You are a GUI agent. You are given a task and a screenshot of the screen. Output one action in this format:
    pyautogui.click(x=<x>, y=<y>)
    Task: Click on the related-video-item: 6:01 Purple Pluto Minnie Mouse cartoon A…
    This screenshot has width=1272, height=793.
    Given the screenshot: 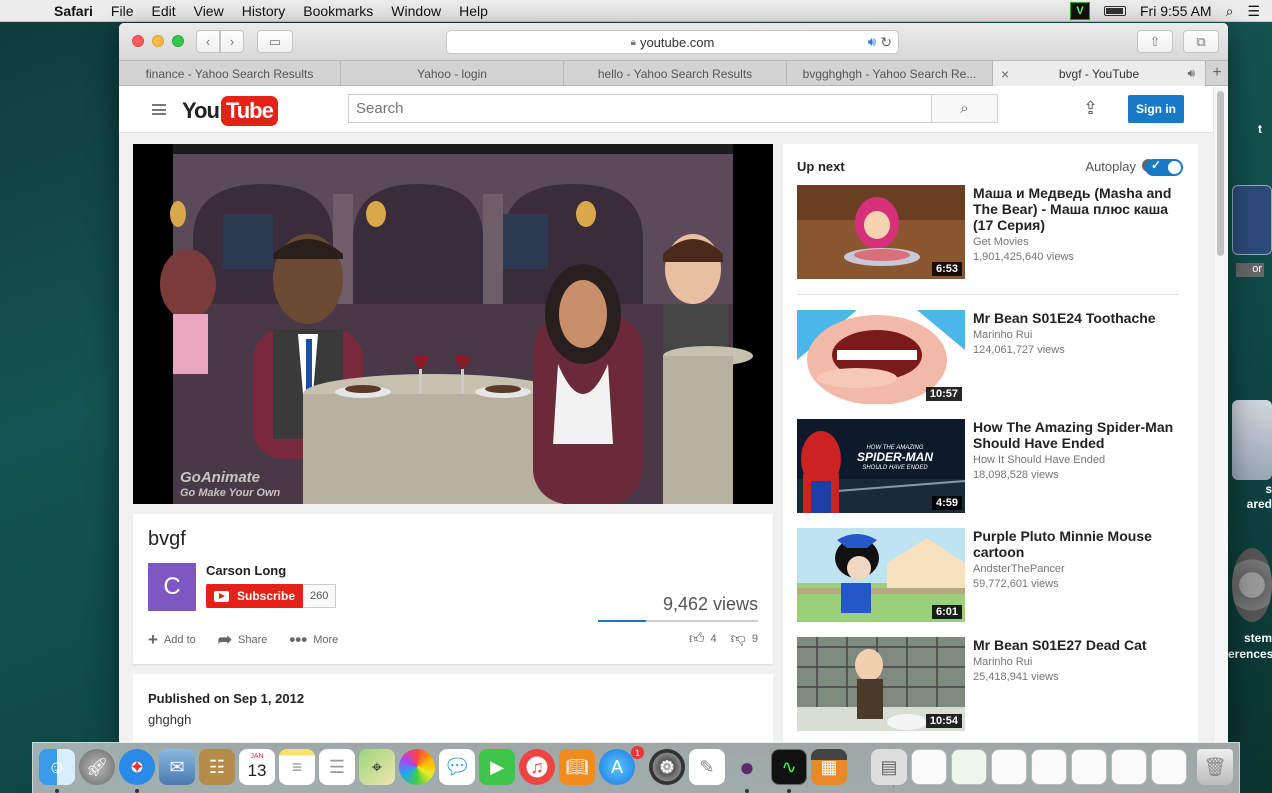 What is the action you would take?
    pyautogui.click(x=992, y=575)
    